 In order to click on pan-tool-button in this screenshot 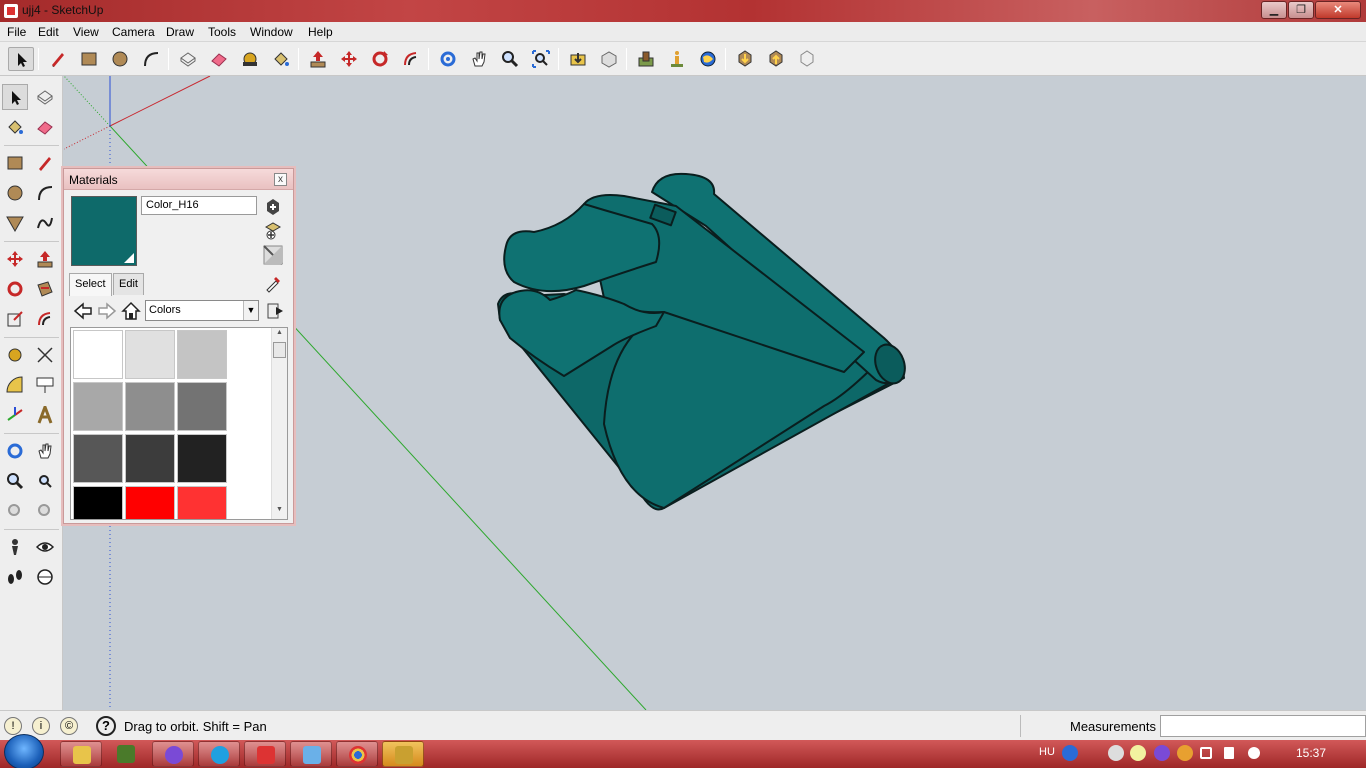, I will do `click(479, 59)`.